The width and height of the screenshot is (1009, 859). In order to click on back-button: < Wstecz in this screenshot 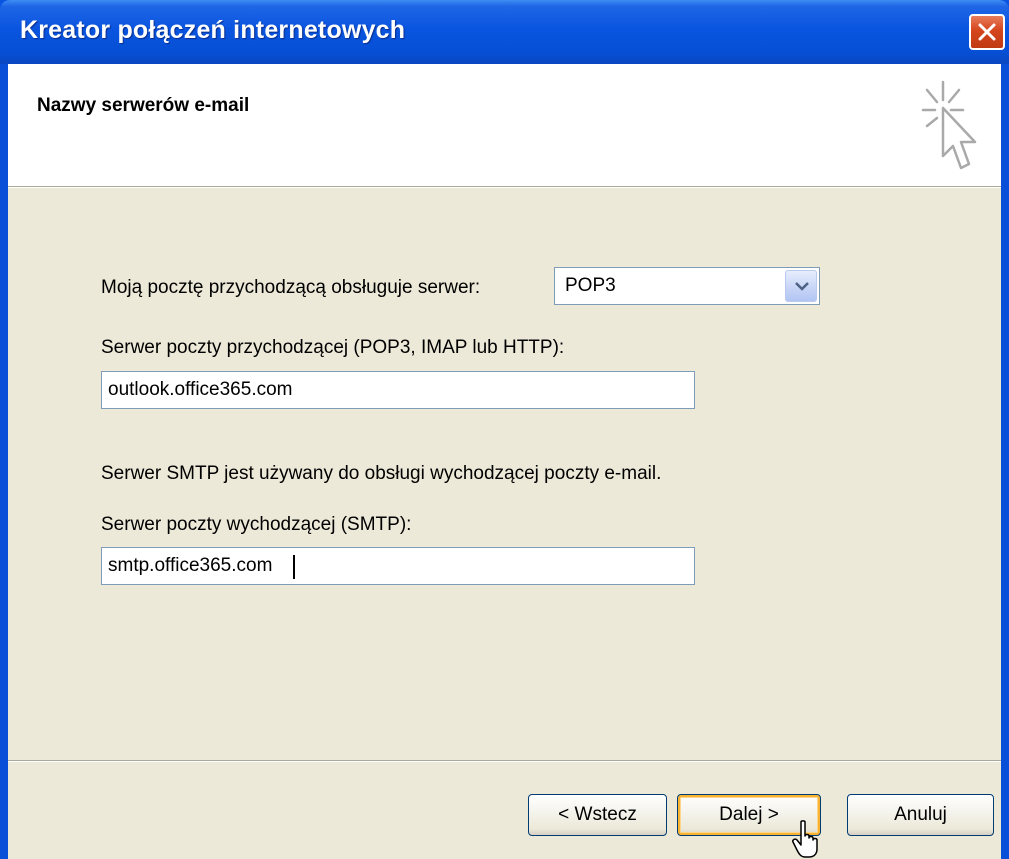, I will do `click(597, 815)`.